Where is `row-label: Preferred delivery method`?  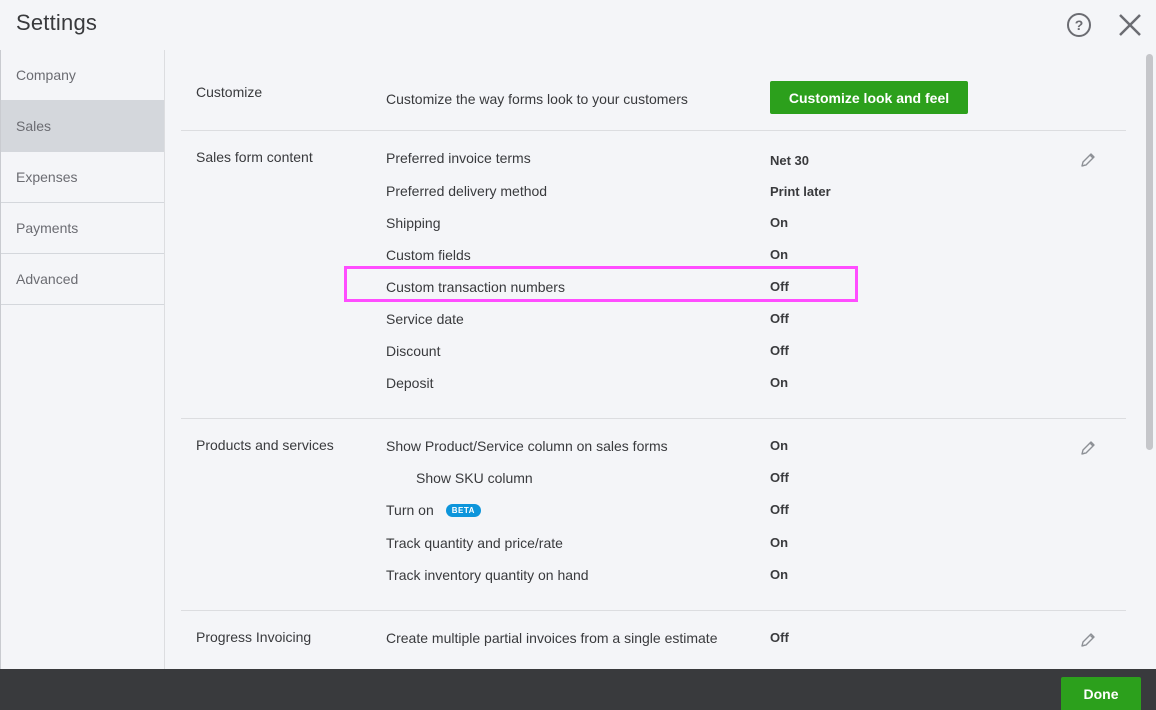 row-label: Preferred delivery method is located at coordinates (467, 191).